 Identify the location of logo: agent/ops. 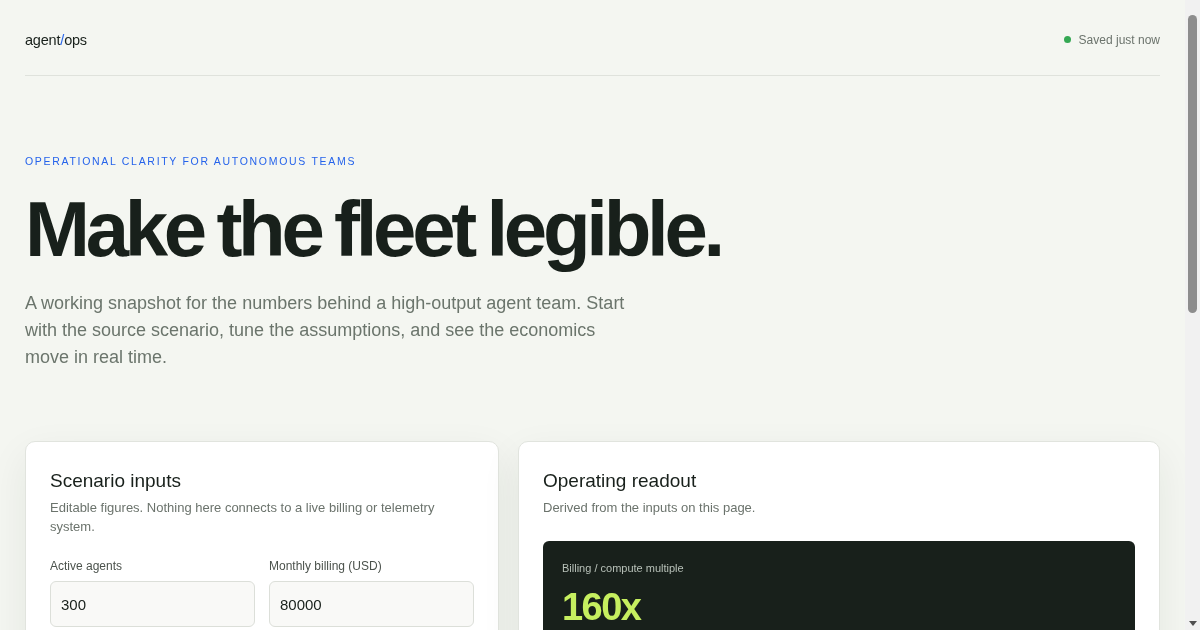
(56, 39).